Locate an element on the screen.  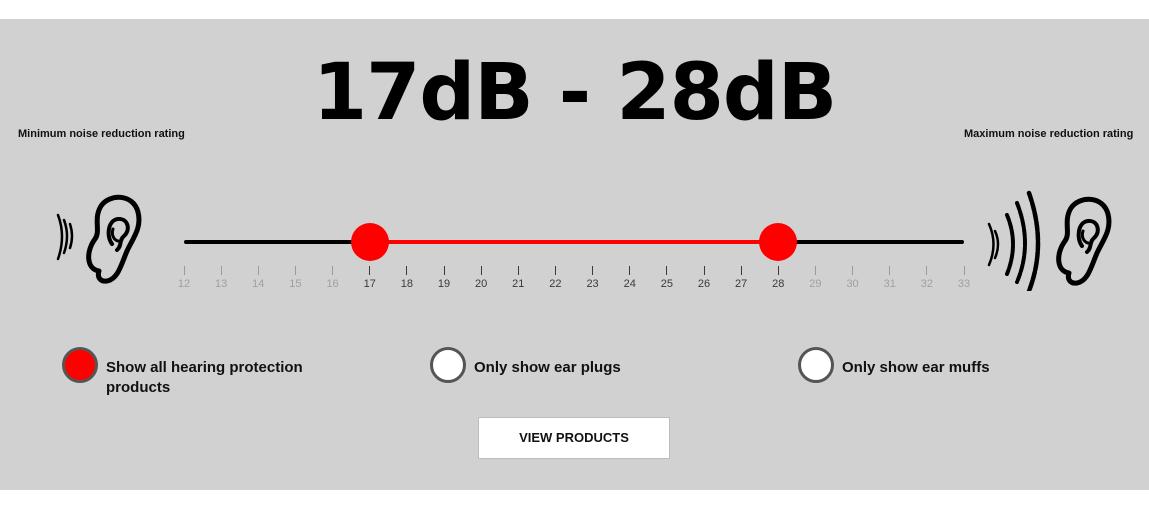
slider-tick: 19 is located at coordinates (444, 278).